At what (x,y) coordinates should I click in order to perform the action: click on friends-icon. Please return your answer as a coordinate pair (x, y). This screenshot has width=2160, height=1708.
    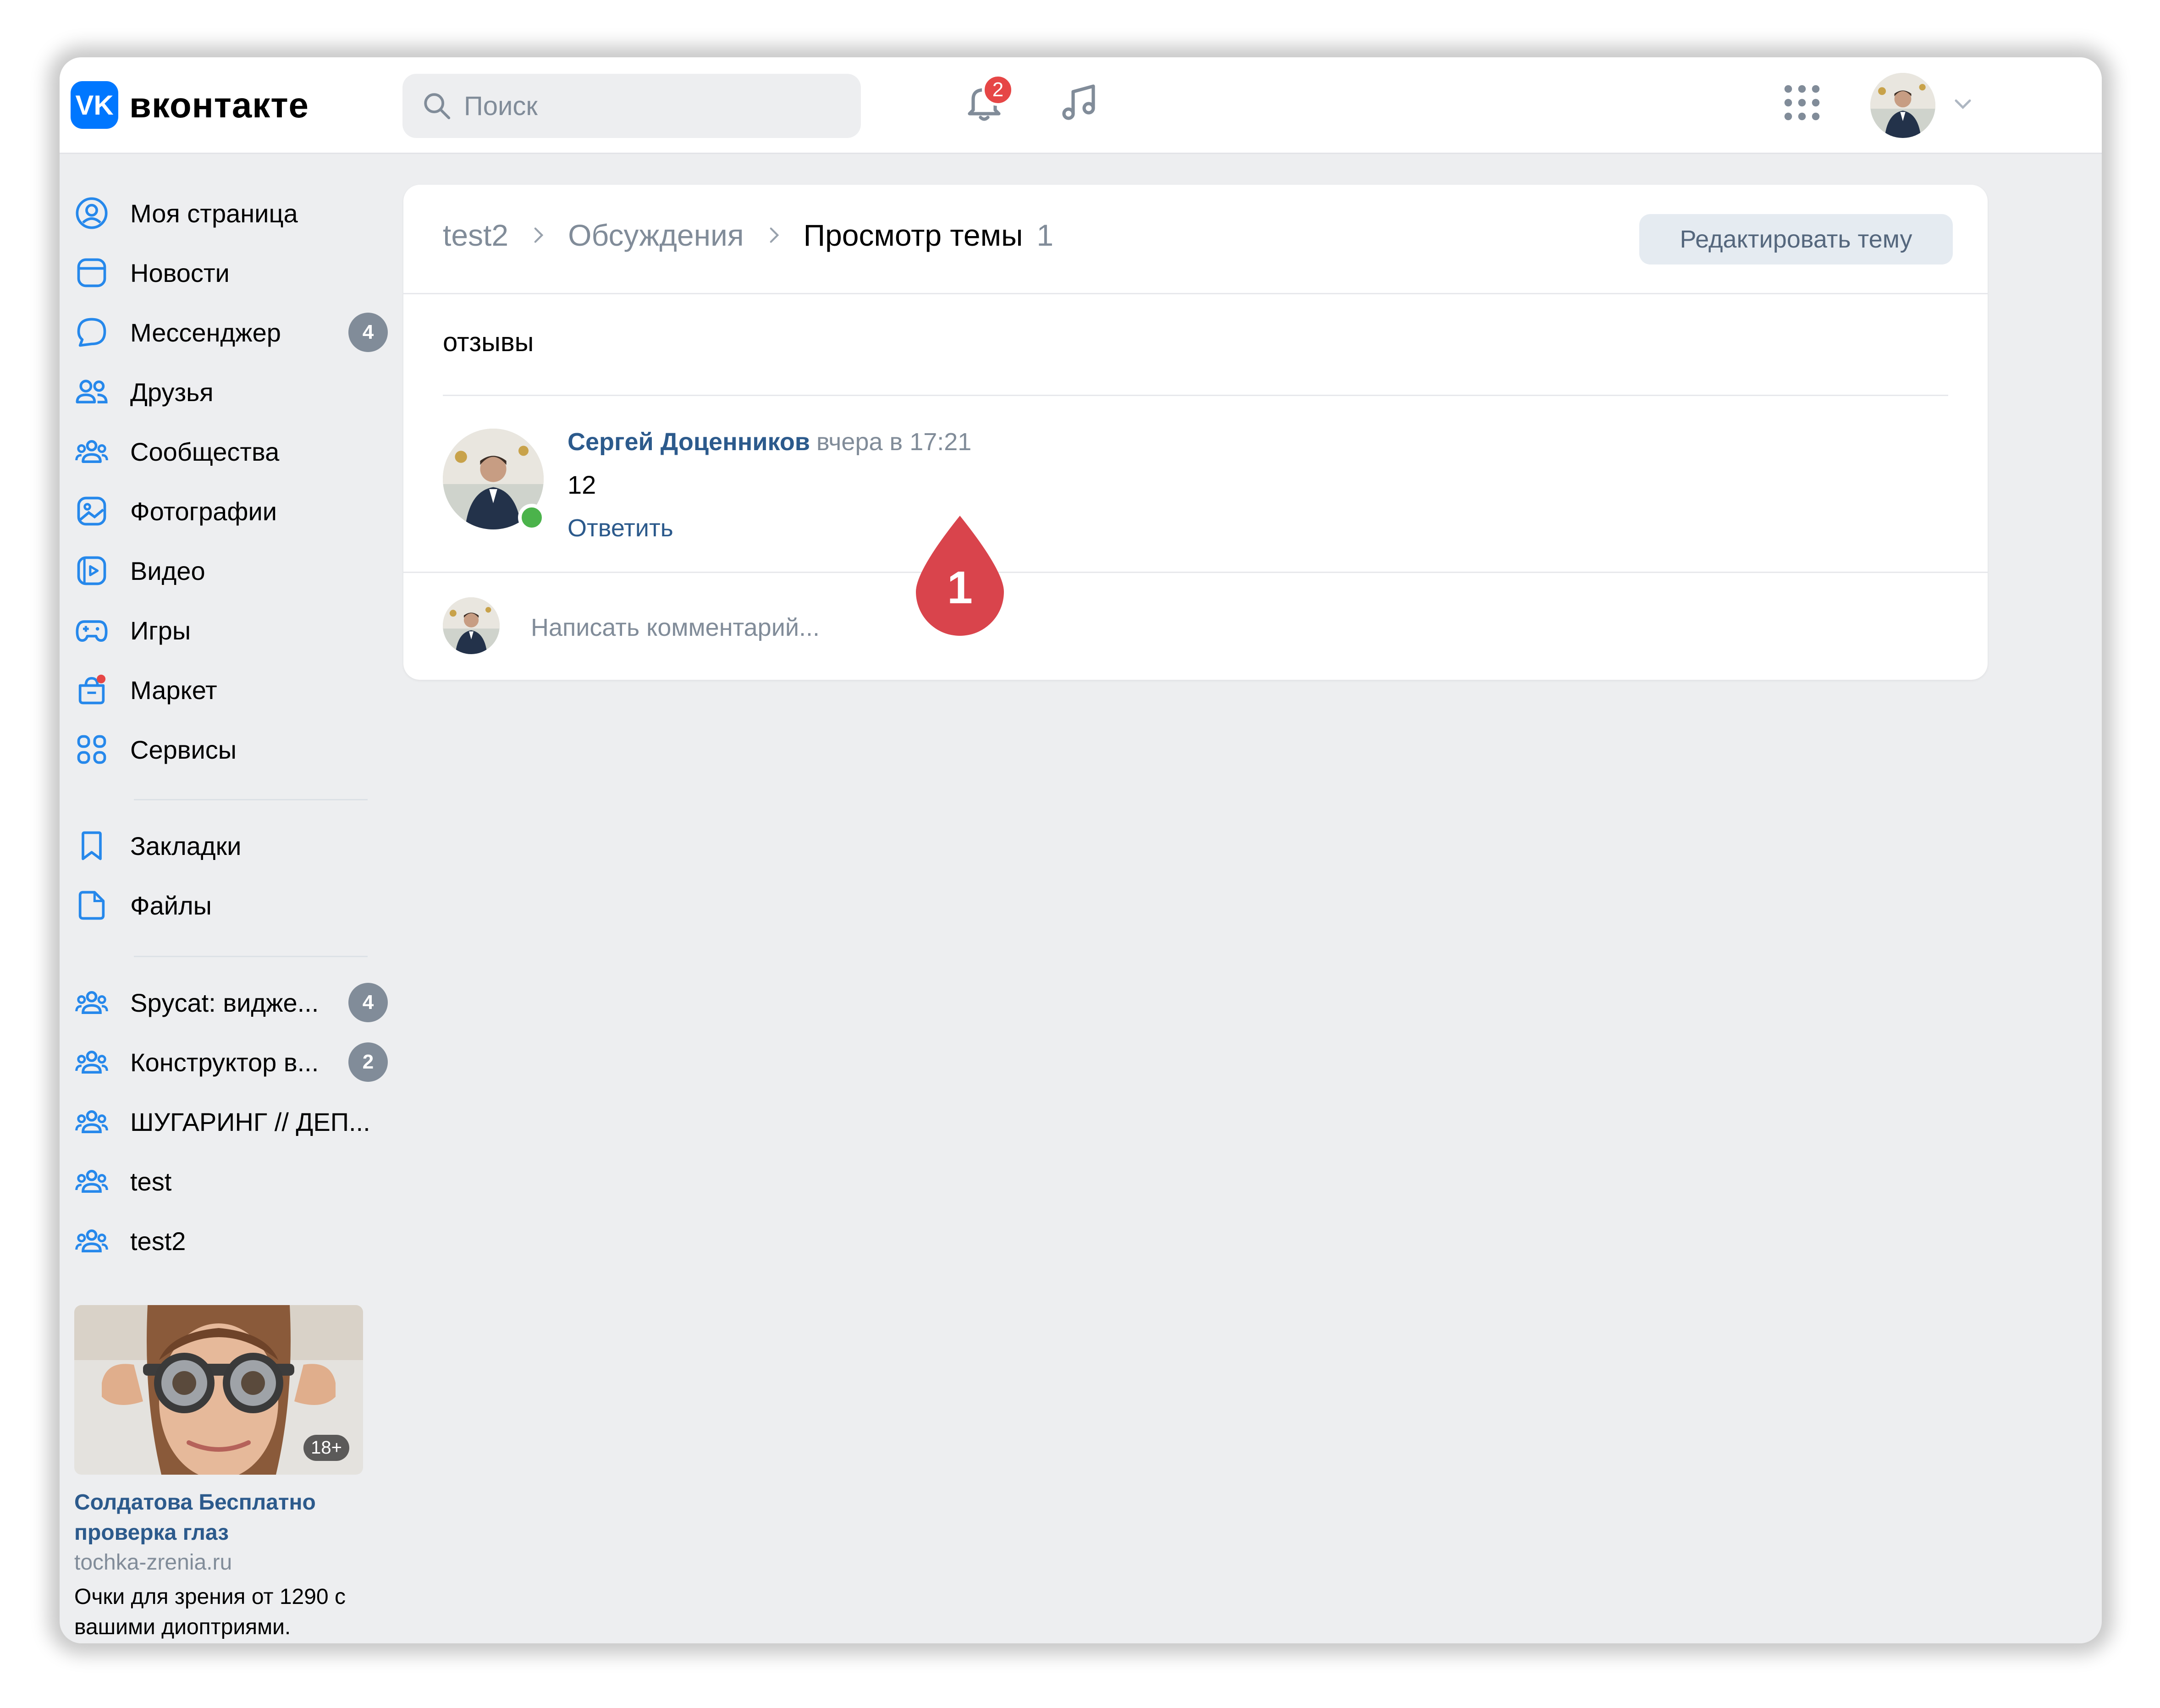
    Looking at the image, I should click on (91, 392).